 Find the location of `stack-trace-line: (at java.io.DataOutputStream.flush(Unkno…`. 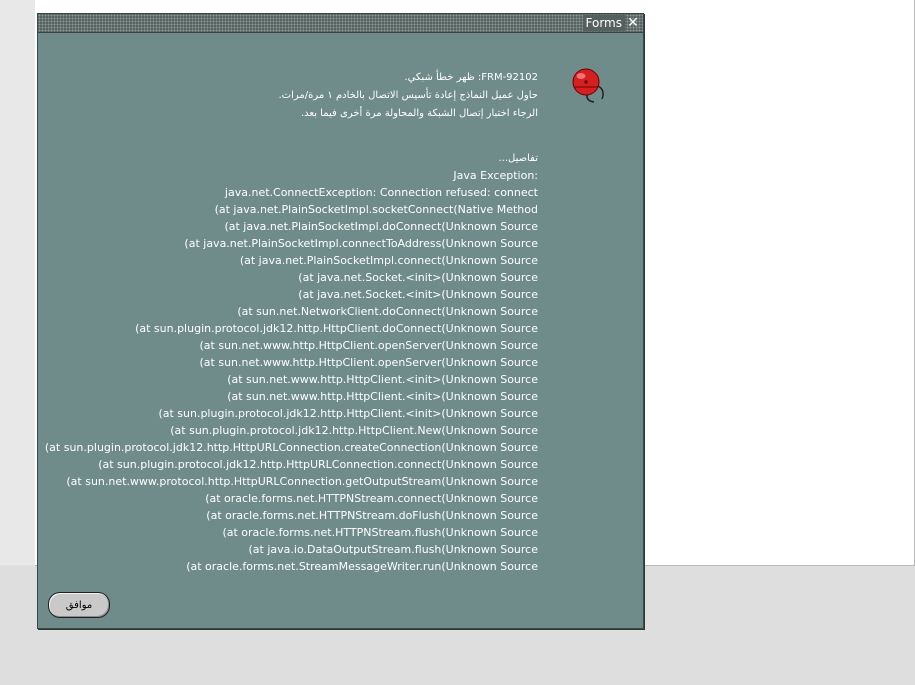

stack-trace-line: (at java.io.DataOutputStream.flush(Unkno… is located at coordinates (393, 549).